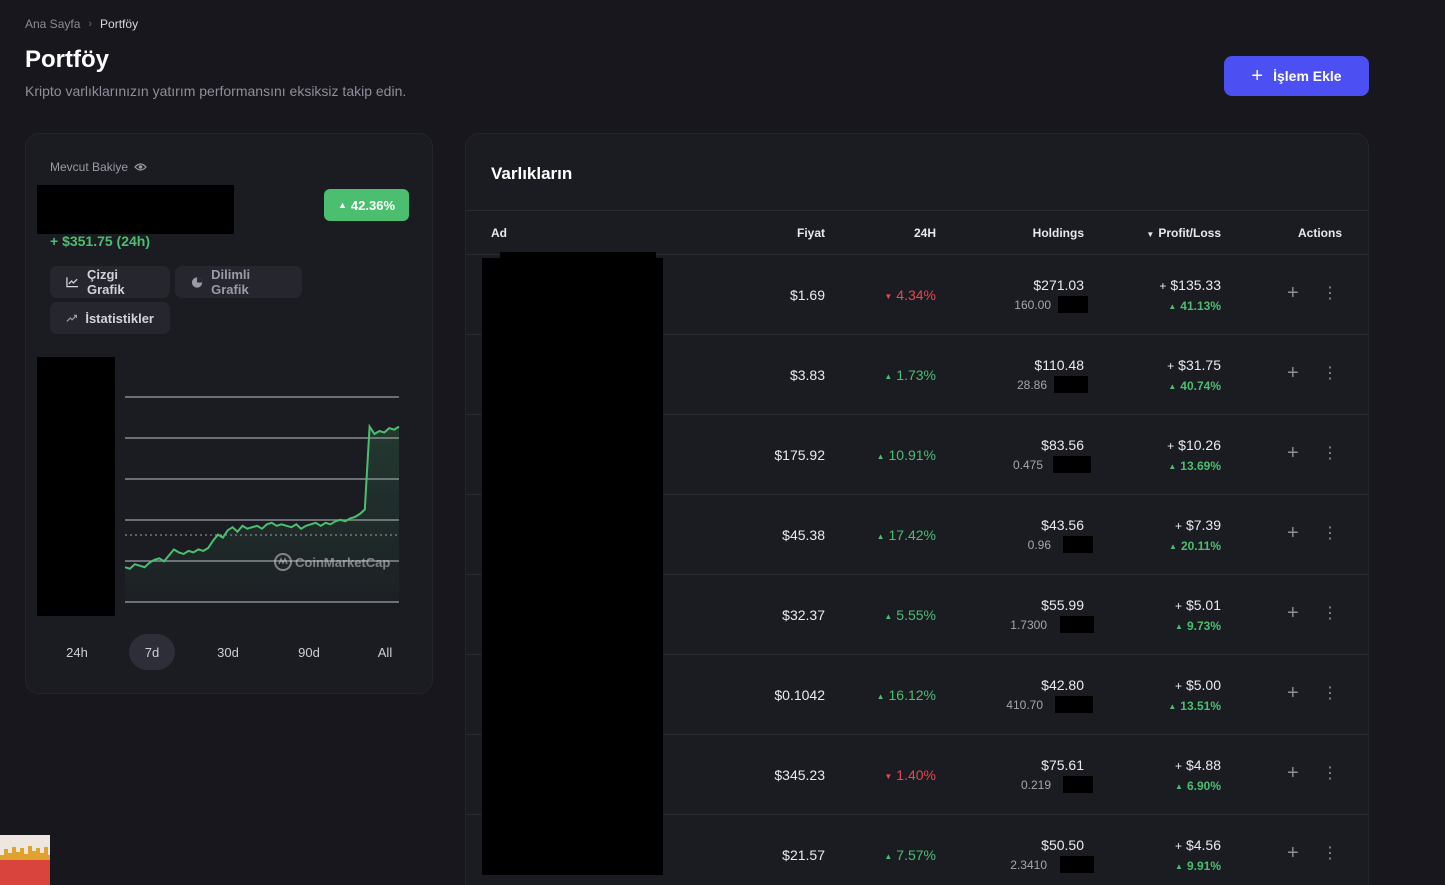  What do you see at coordinates (1320, 233) in the screenshot?
I see `column-actions: Actions` at bounding box center [1320, 233].